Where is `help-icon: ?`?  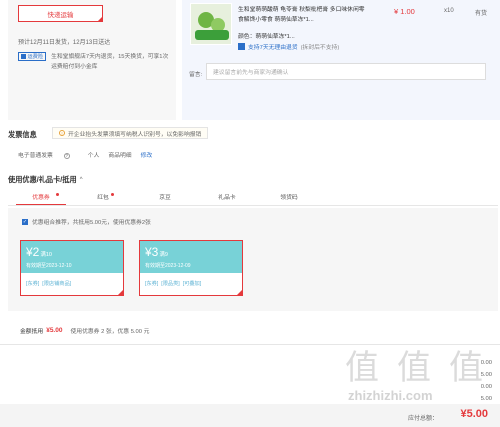
help-icon: ? is located at coordinates (66, 155).